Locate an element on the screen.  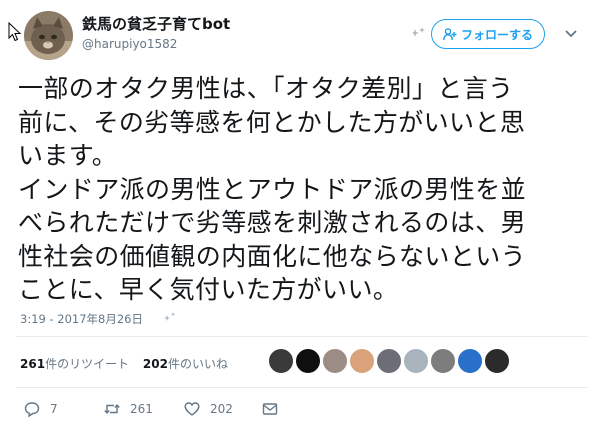
follow-person-icon is located at coordinates (450, 33).